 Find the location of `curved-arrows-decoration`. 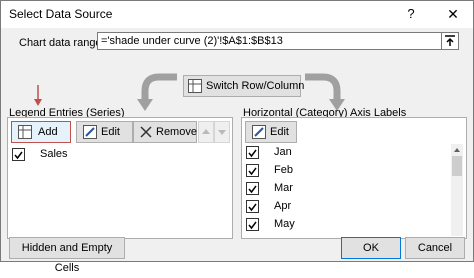

curved-arrows-decoration is located at coordinates (241, 92).